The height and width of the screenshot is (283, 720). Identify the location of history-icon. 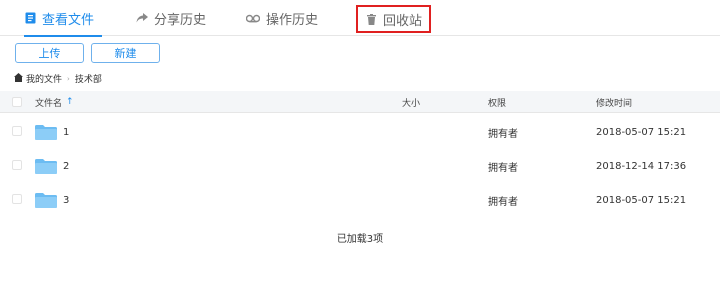
(253, 18).